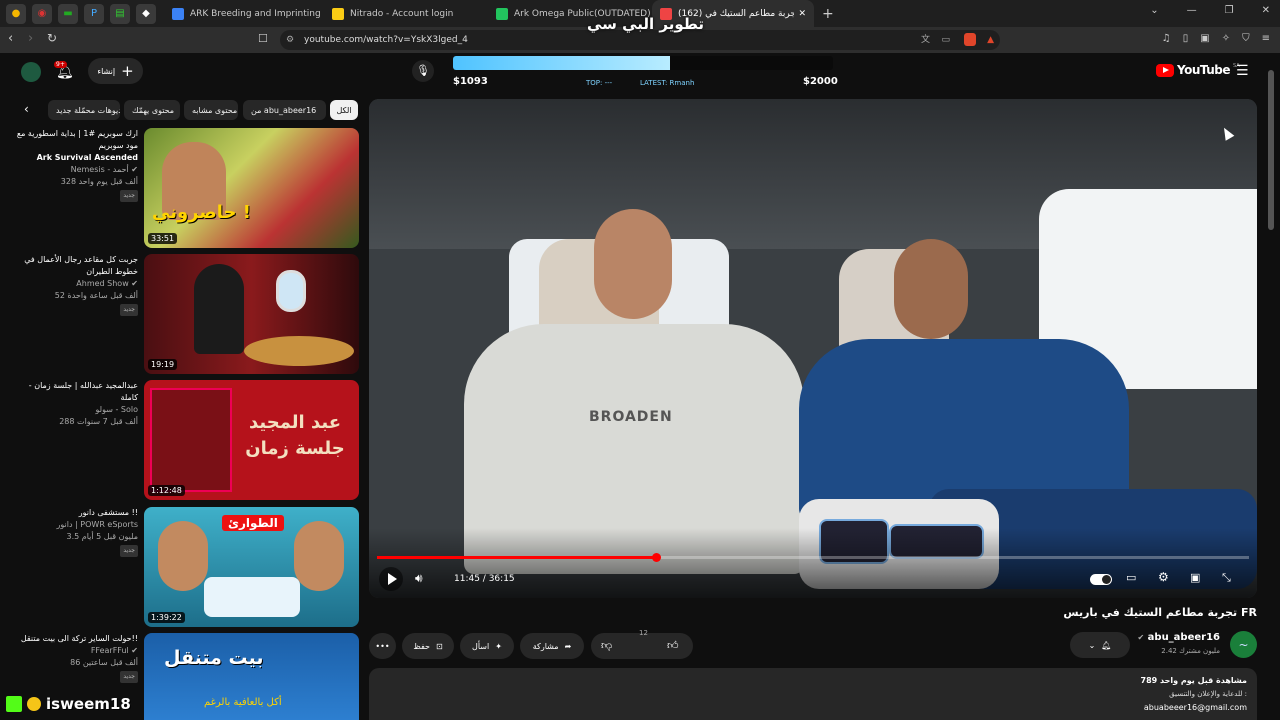 The height and width of the screenshot is (720, 1280). Describe the element at coordinates (31, 72) in the screenshot. I see `avatar` at that location.